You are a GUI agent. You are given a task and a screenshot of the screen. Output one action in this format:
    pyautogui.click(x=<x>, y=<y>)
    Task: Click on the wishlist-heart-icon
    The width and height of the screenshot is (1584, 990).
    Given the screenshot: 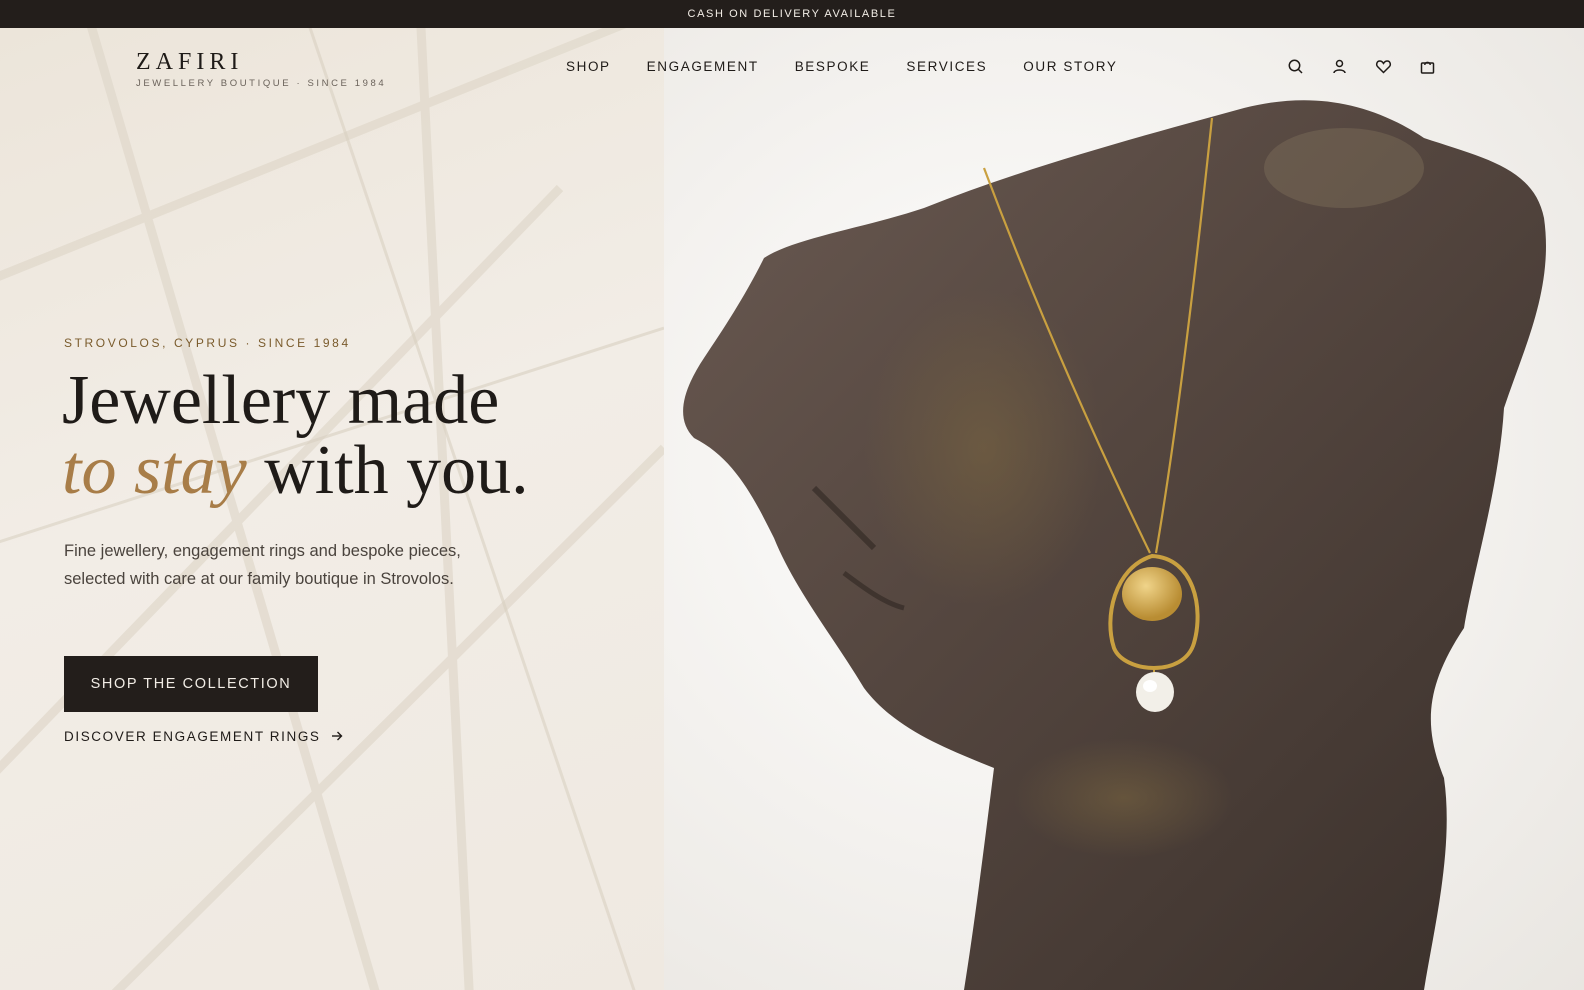 What is the action you would take?
    pyautogui.click(x=1383, y=66)
    